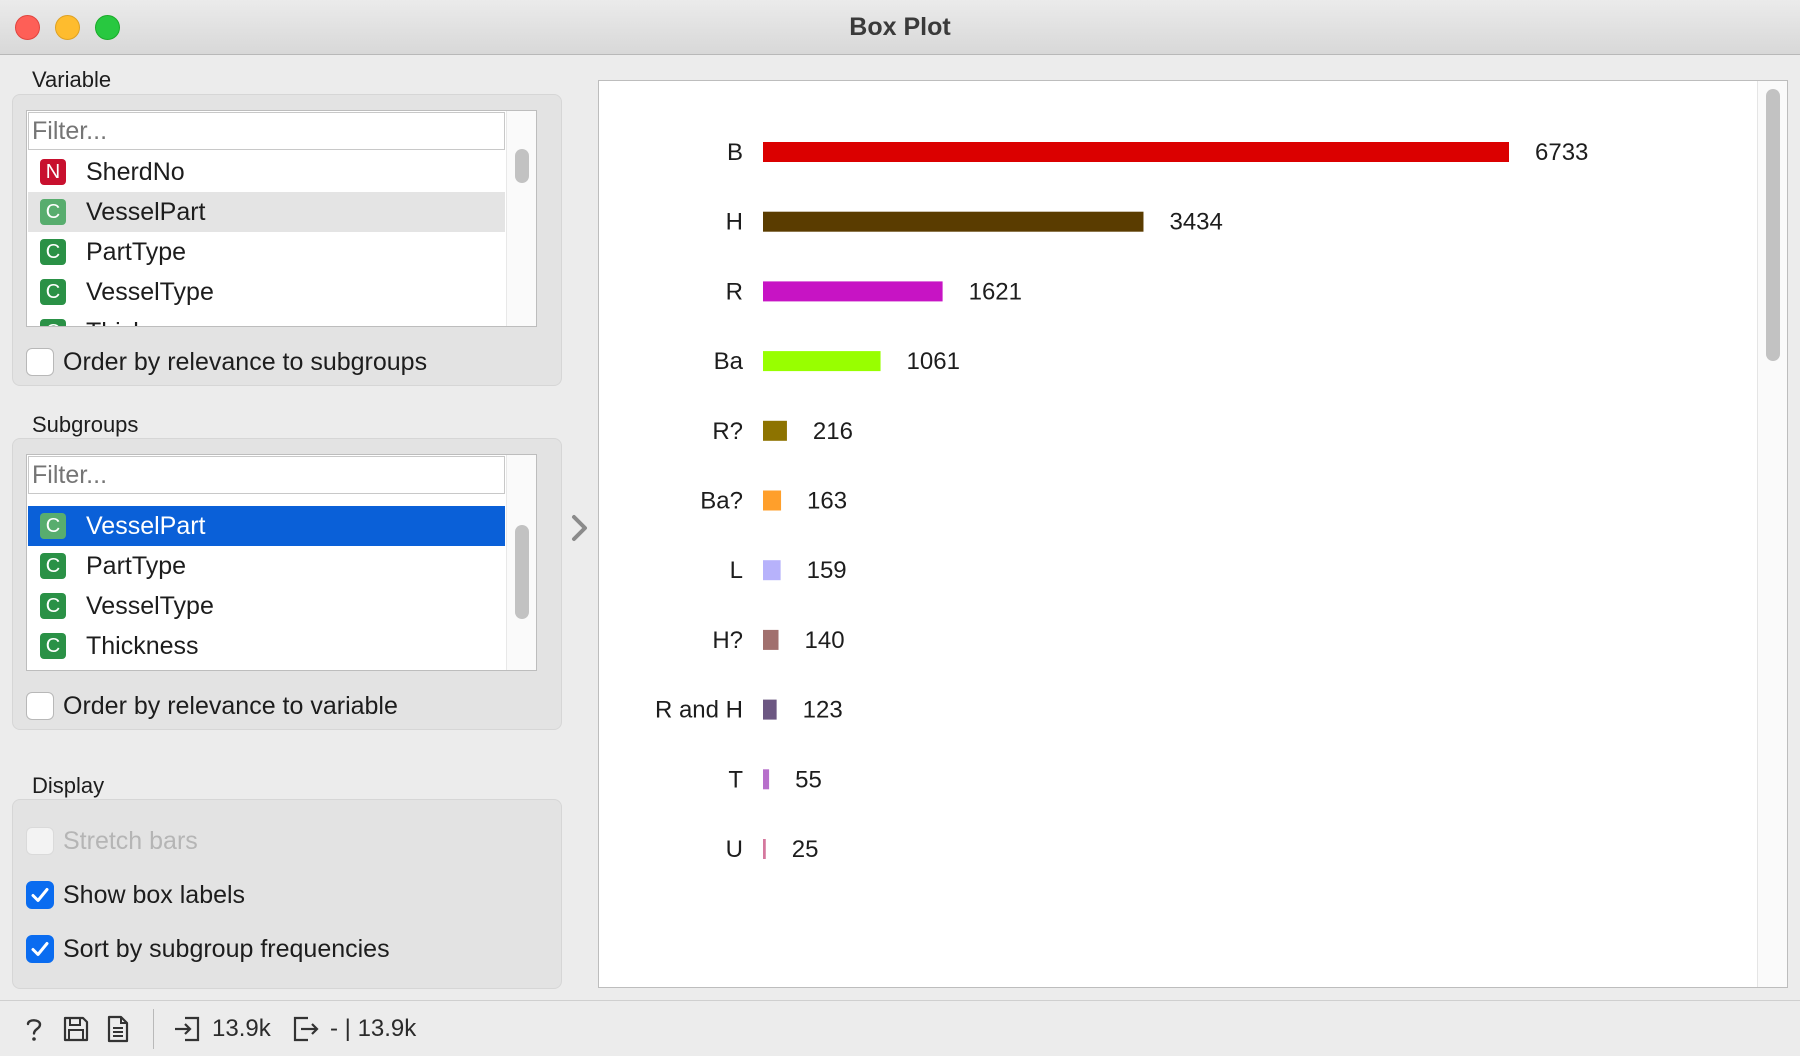 This screenshot has height=1056, width=1800. I want to click on list-item-label: SherdNo, so click(135, 171).